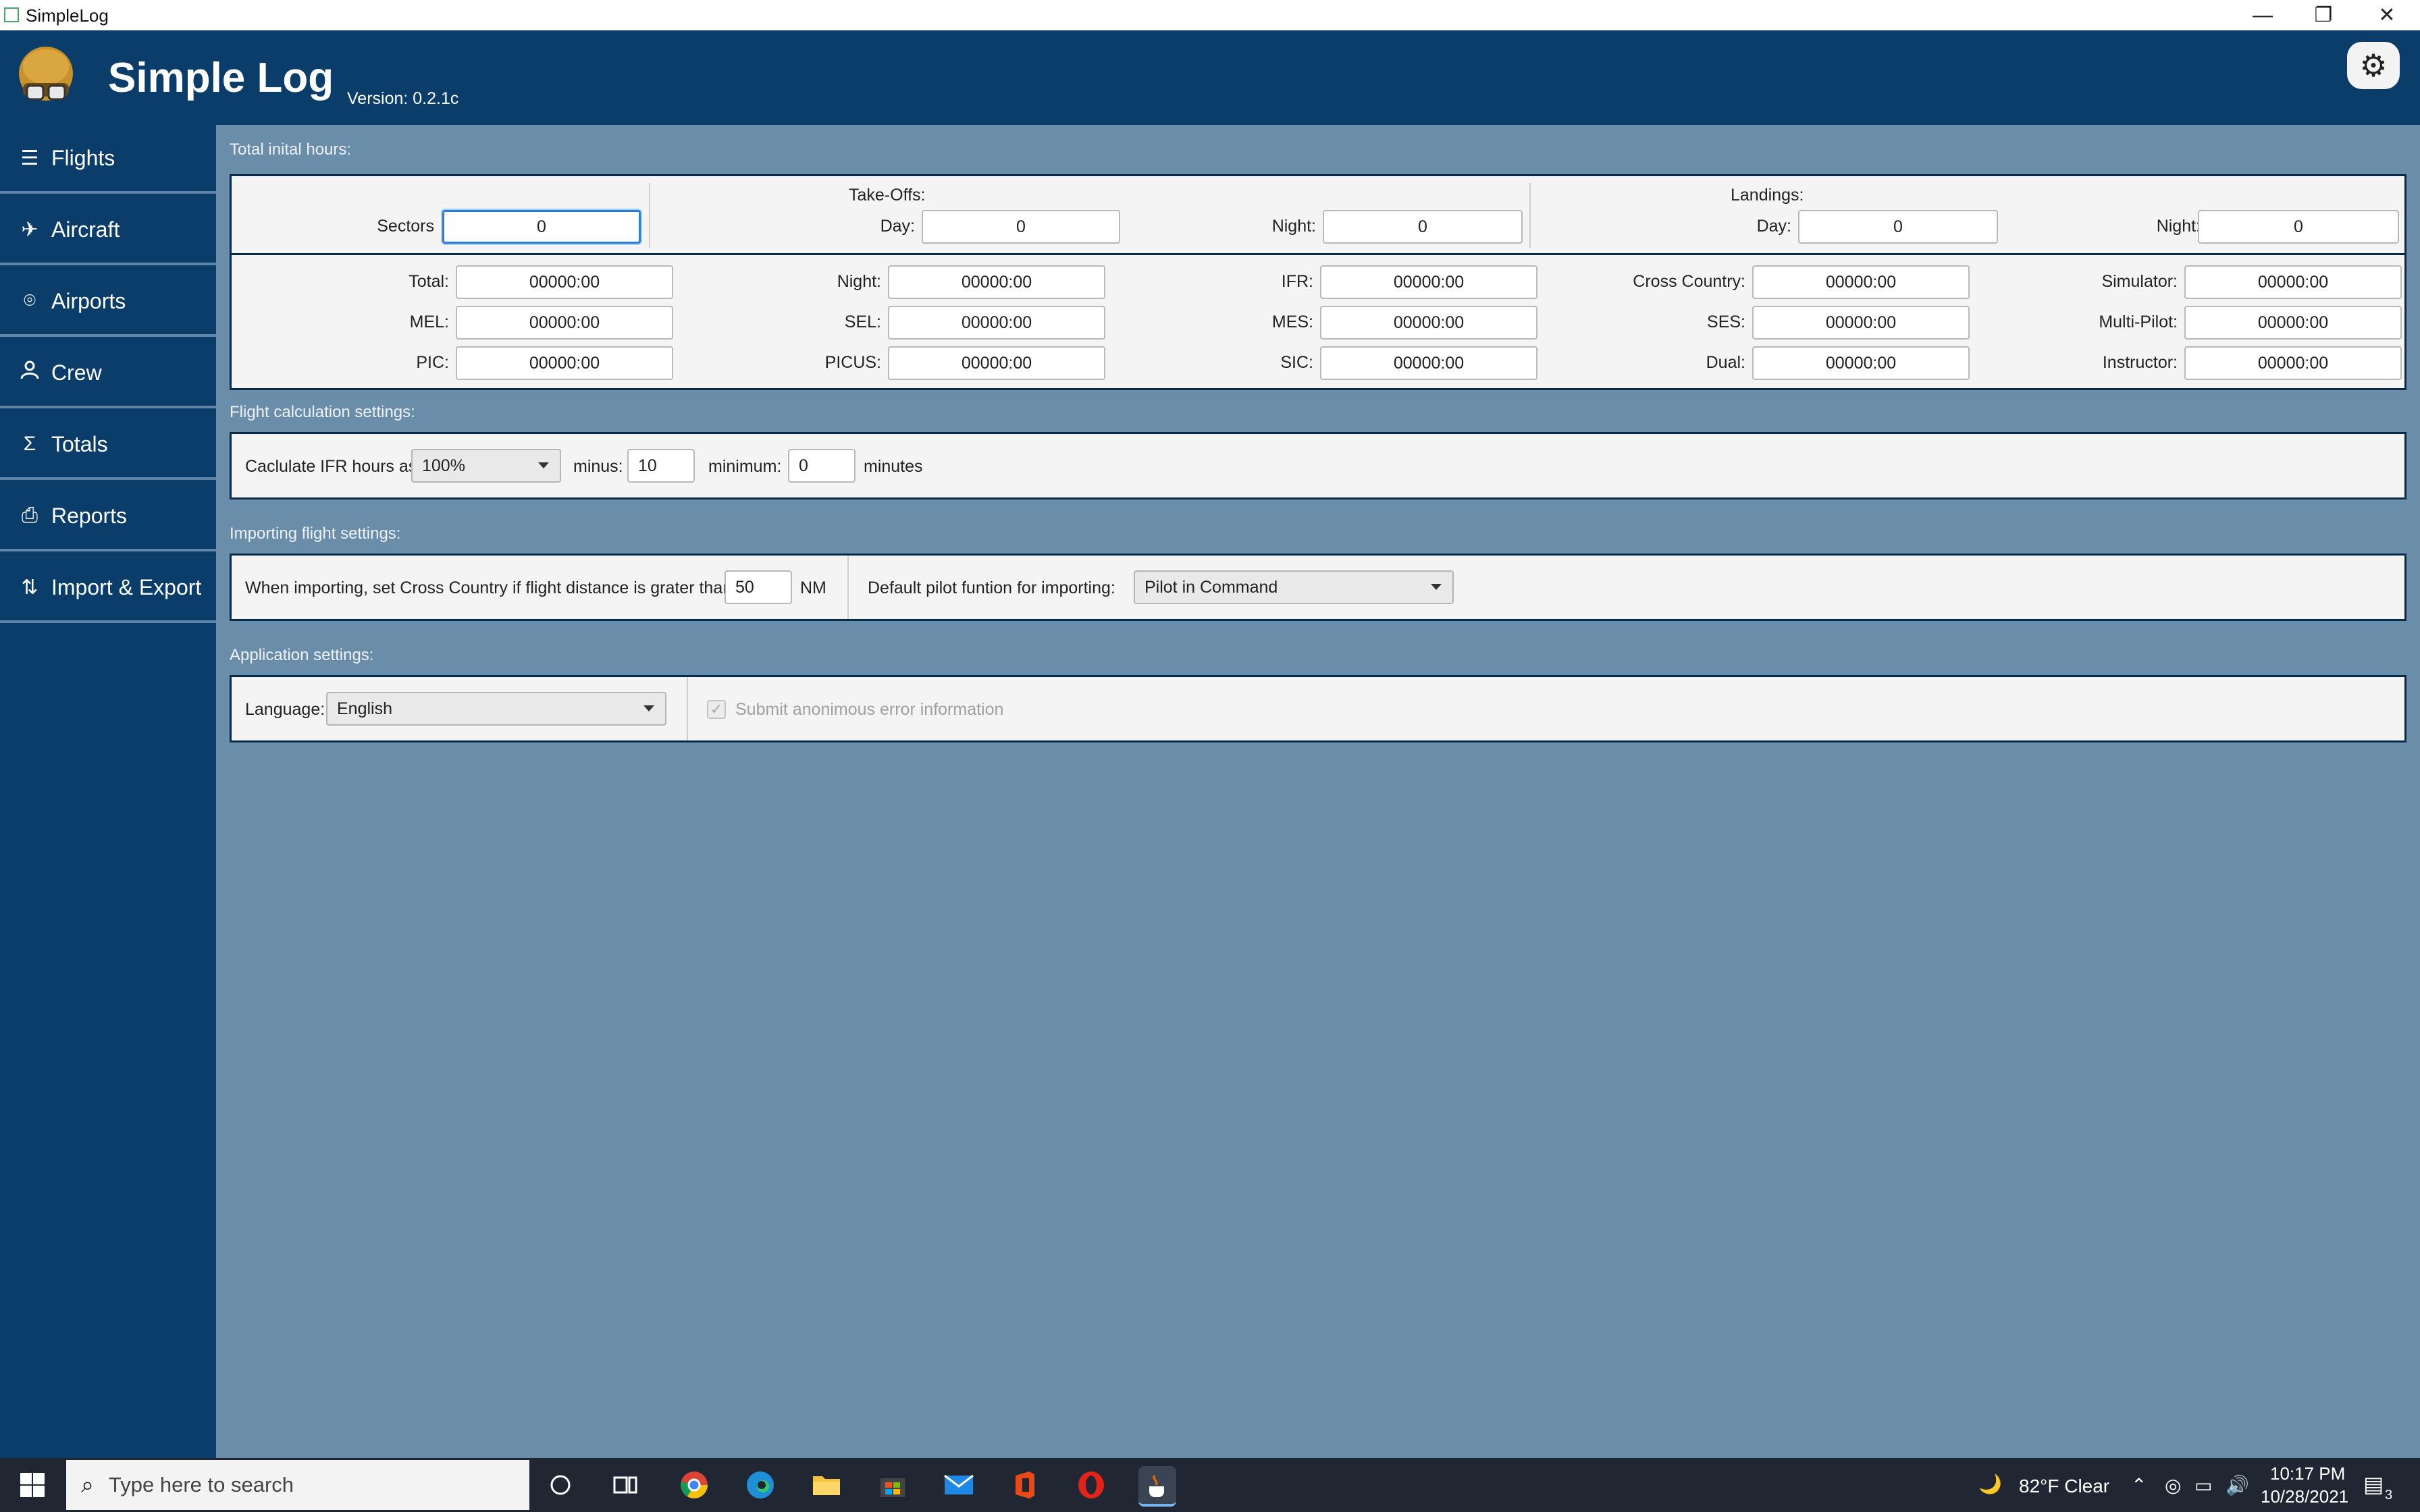  I want to click on sic-time-input: 00000:00, so click(1428, 363).